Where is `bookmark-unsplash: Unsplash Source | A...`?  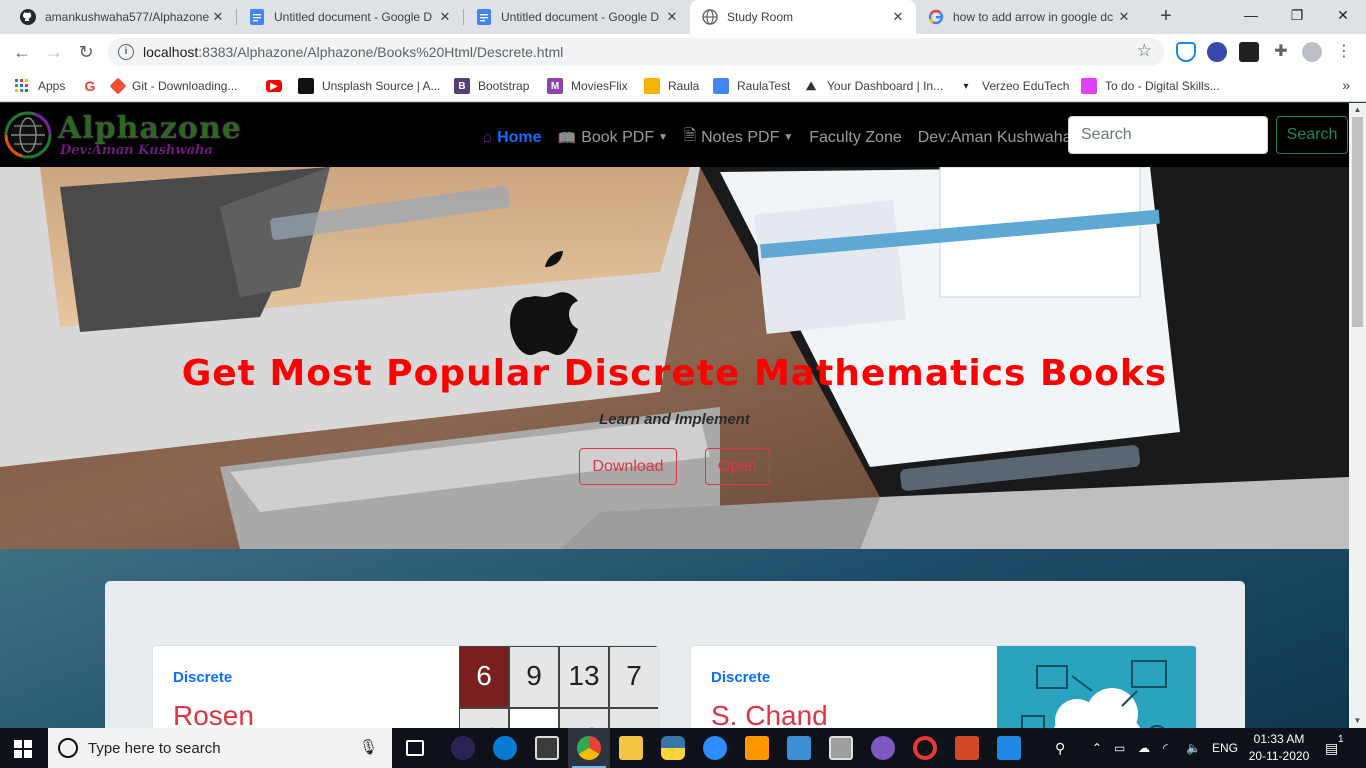 bookmark-unsplash: Unsplash Source | A... is located at coordinates (369, 86).